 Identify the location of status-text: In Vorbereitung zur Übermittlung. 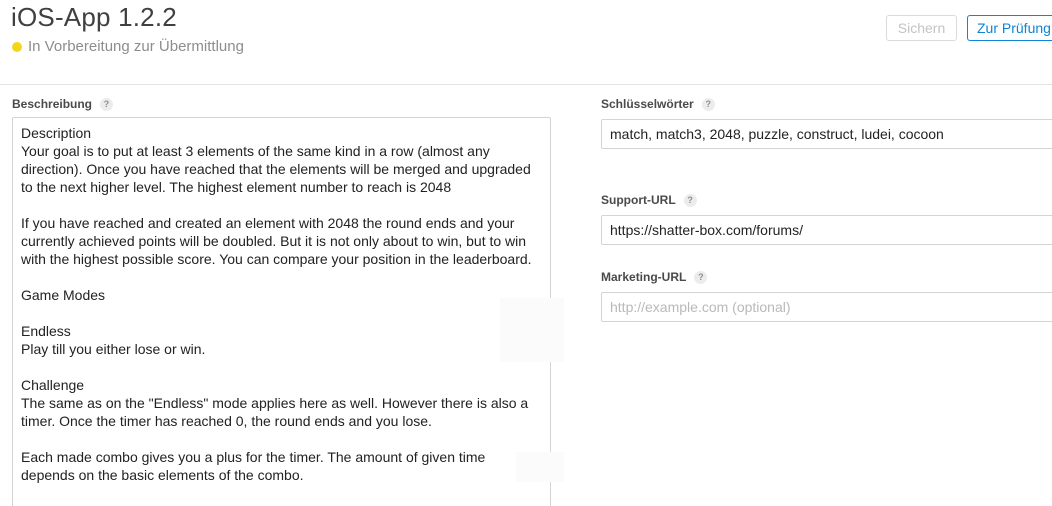
(136, 46).